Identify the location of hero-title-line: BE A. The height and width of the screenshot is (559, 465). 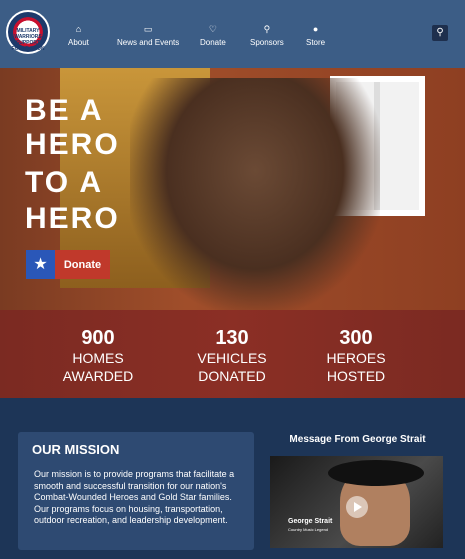
(64, 110).